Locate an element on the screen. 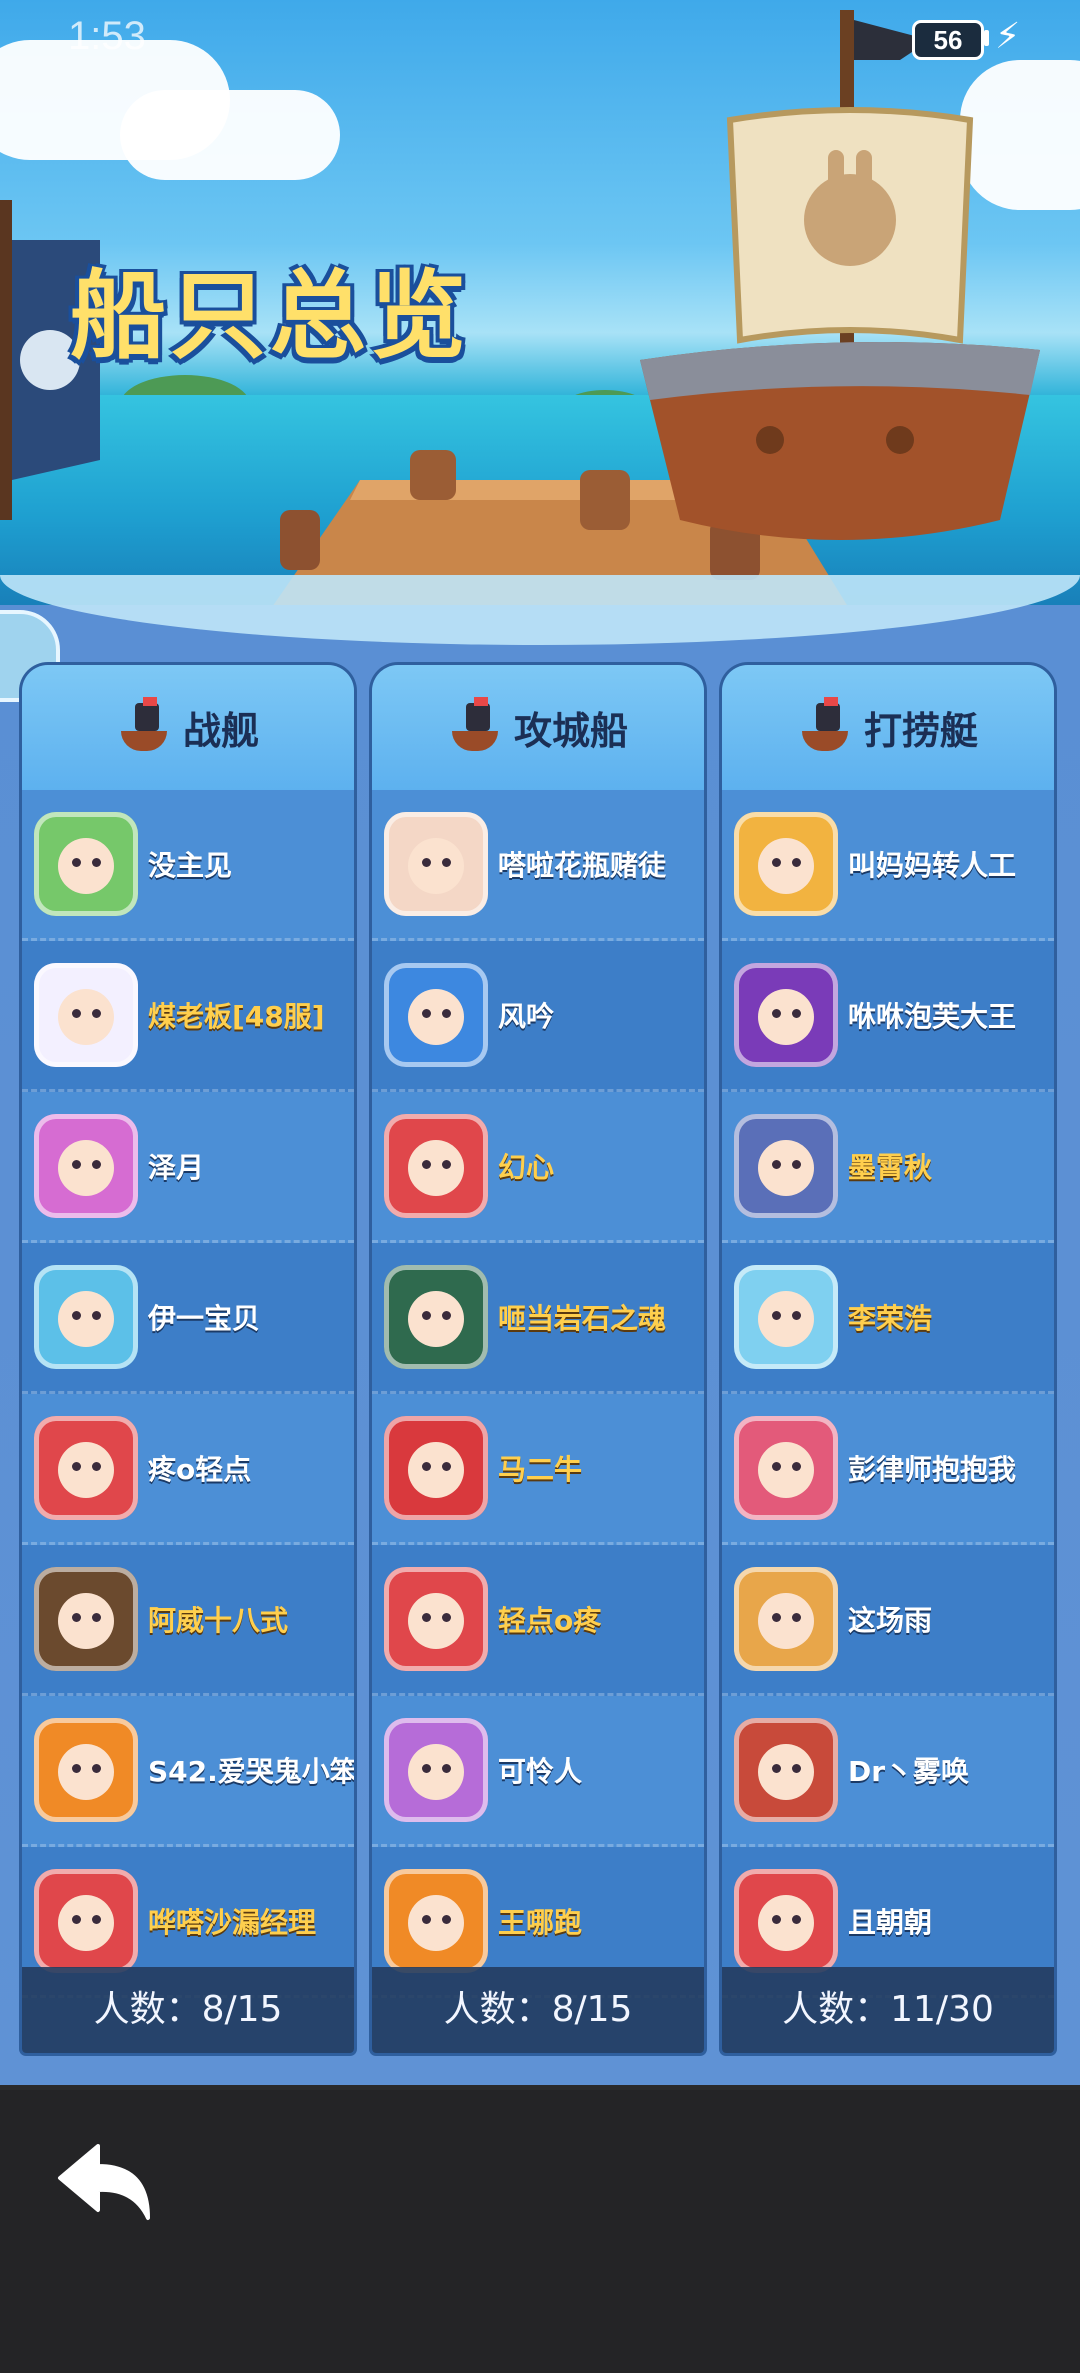  member-row: 煤老板[48服] is located at coordinates (188, 1016).